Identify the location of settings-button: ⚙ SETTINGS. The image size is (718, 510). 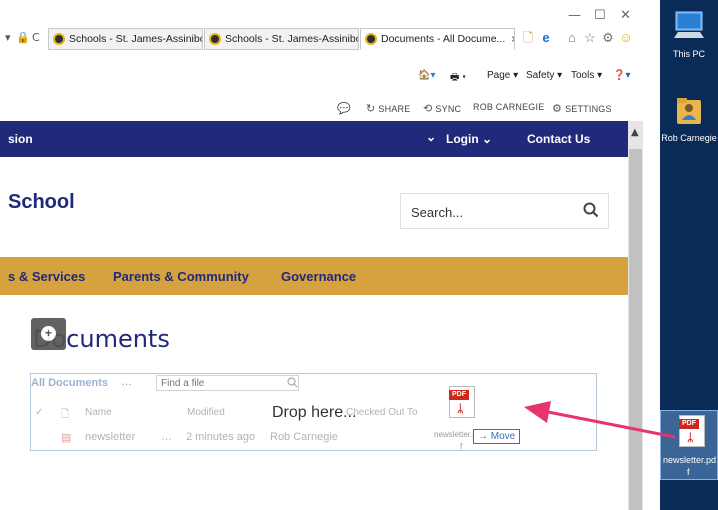
(582, 108).